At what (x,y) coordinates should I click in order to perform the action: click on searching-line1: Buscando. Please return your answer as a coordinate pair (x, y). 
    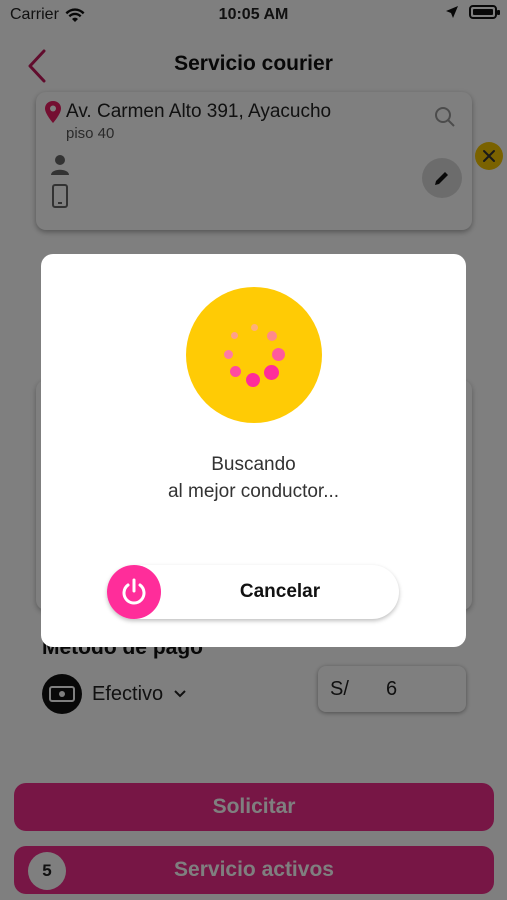
    Looking at the image, I should click on (253, 464).